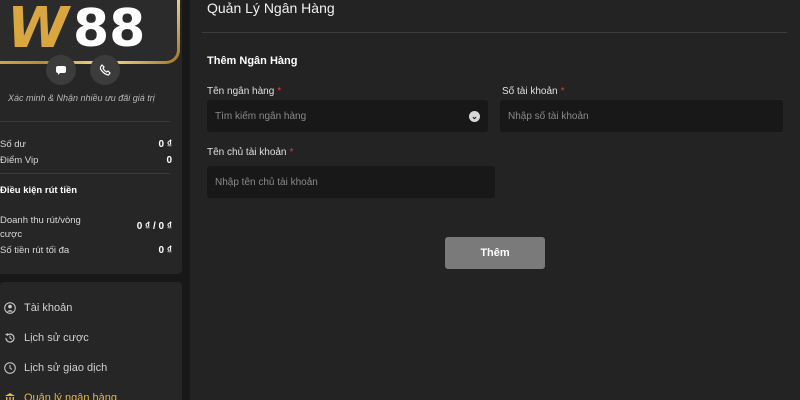 The image size is (800, 400). Describe the element at coordinates (86, 160) in the screenshot. I see `vip-row: Điểm Vip 0` at that location.